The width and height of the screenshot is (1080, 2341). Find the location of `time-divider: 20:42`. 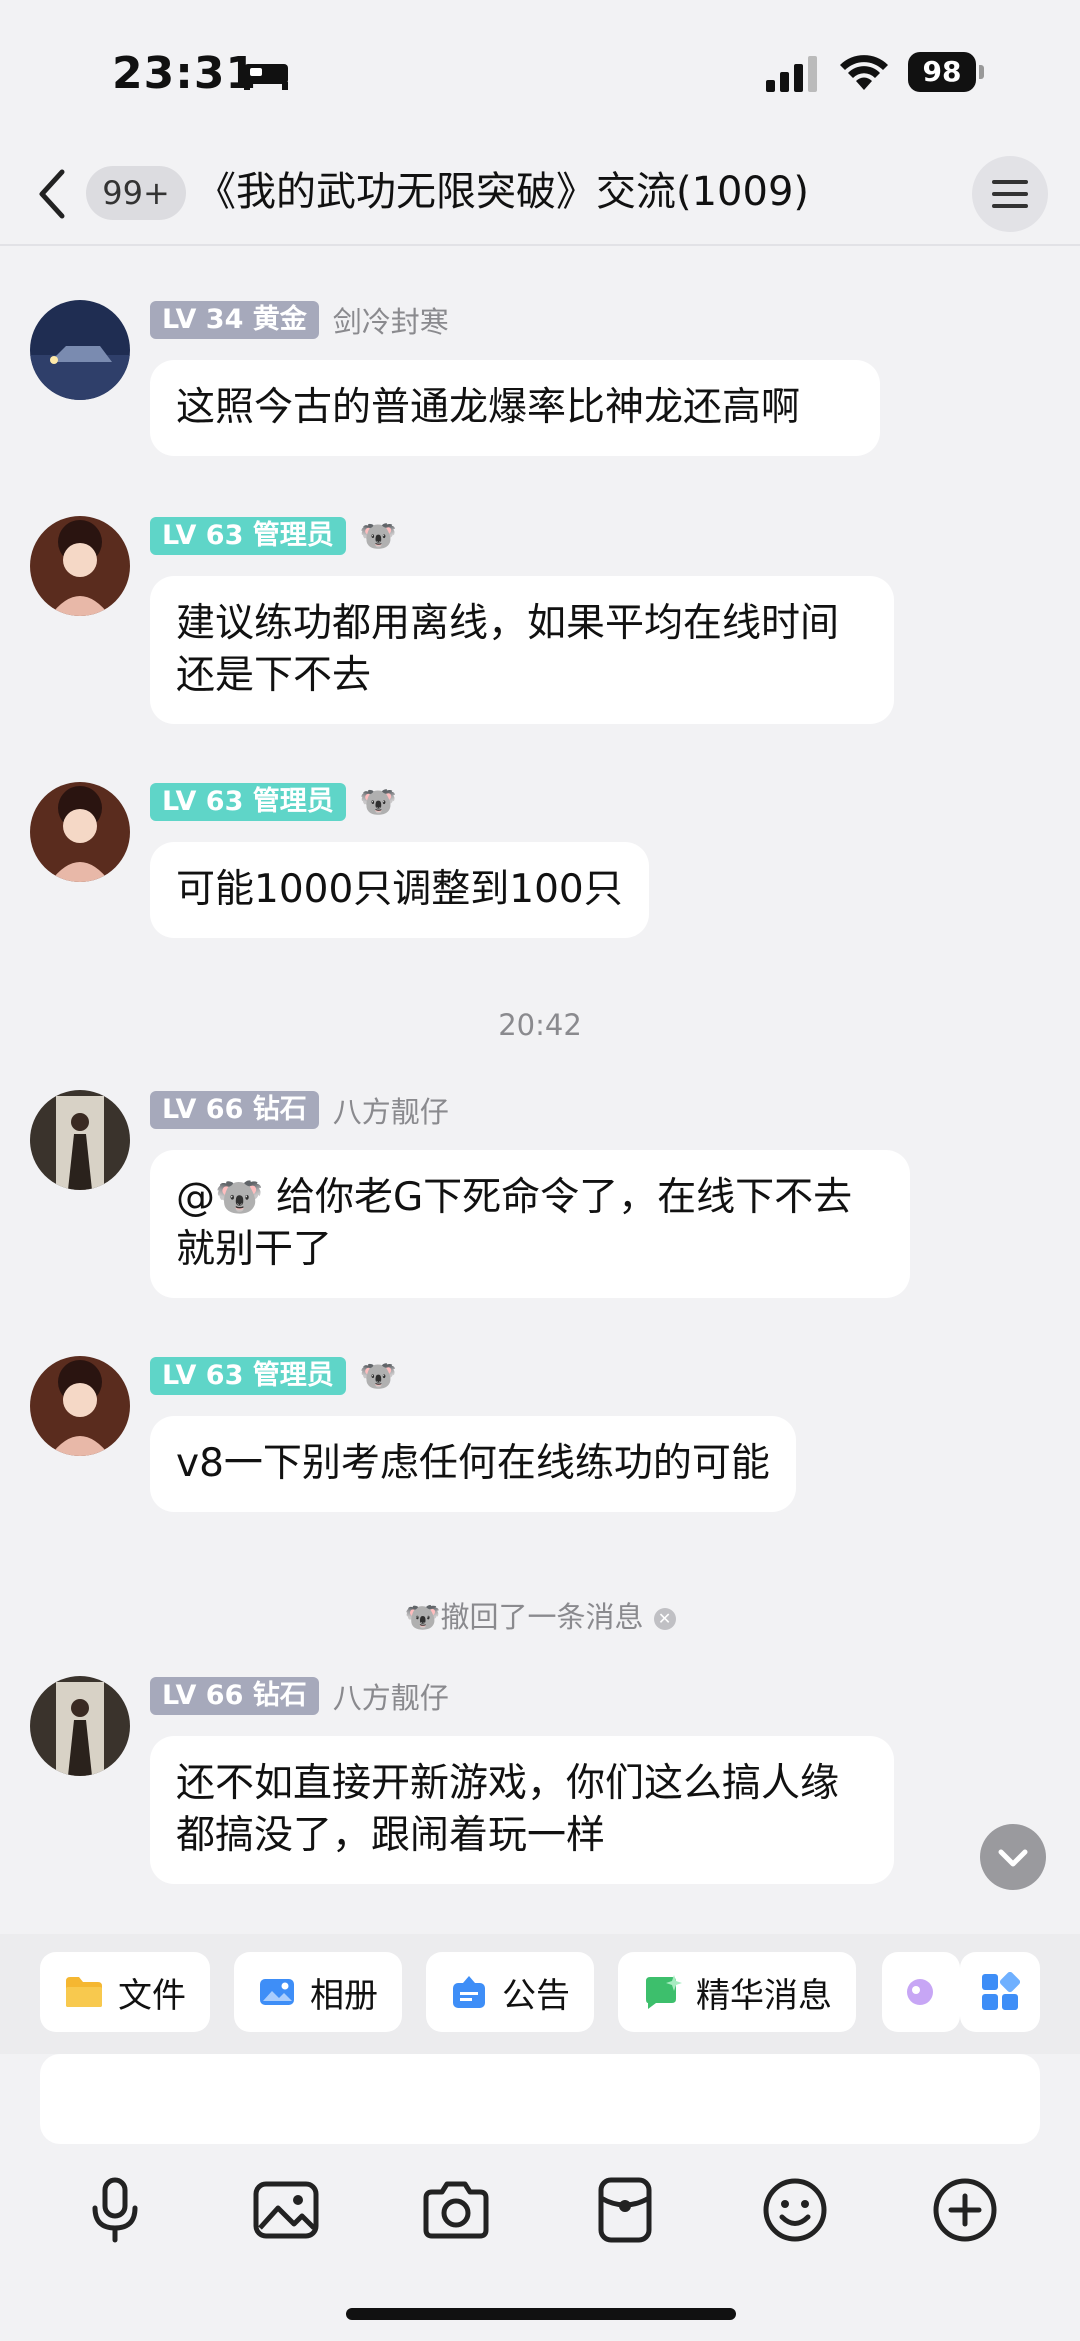

time-divider: 20:42 is located at coordinates (540, 1025).